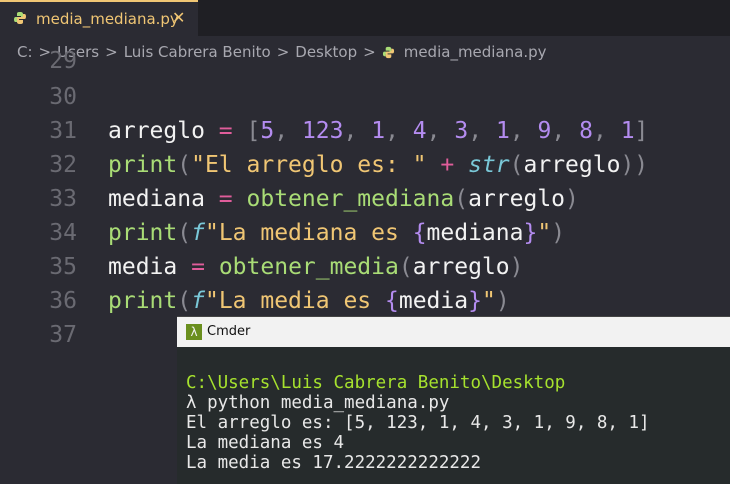 The width and height of the screenshot is (730, 484). I want to click on close-icon: ✕, so click(178, 17).